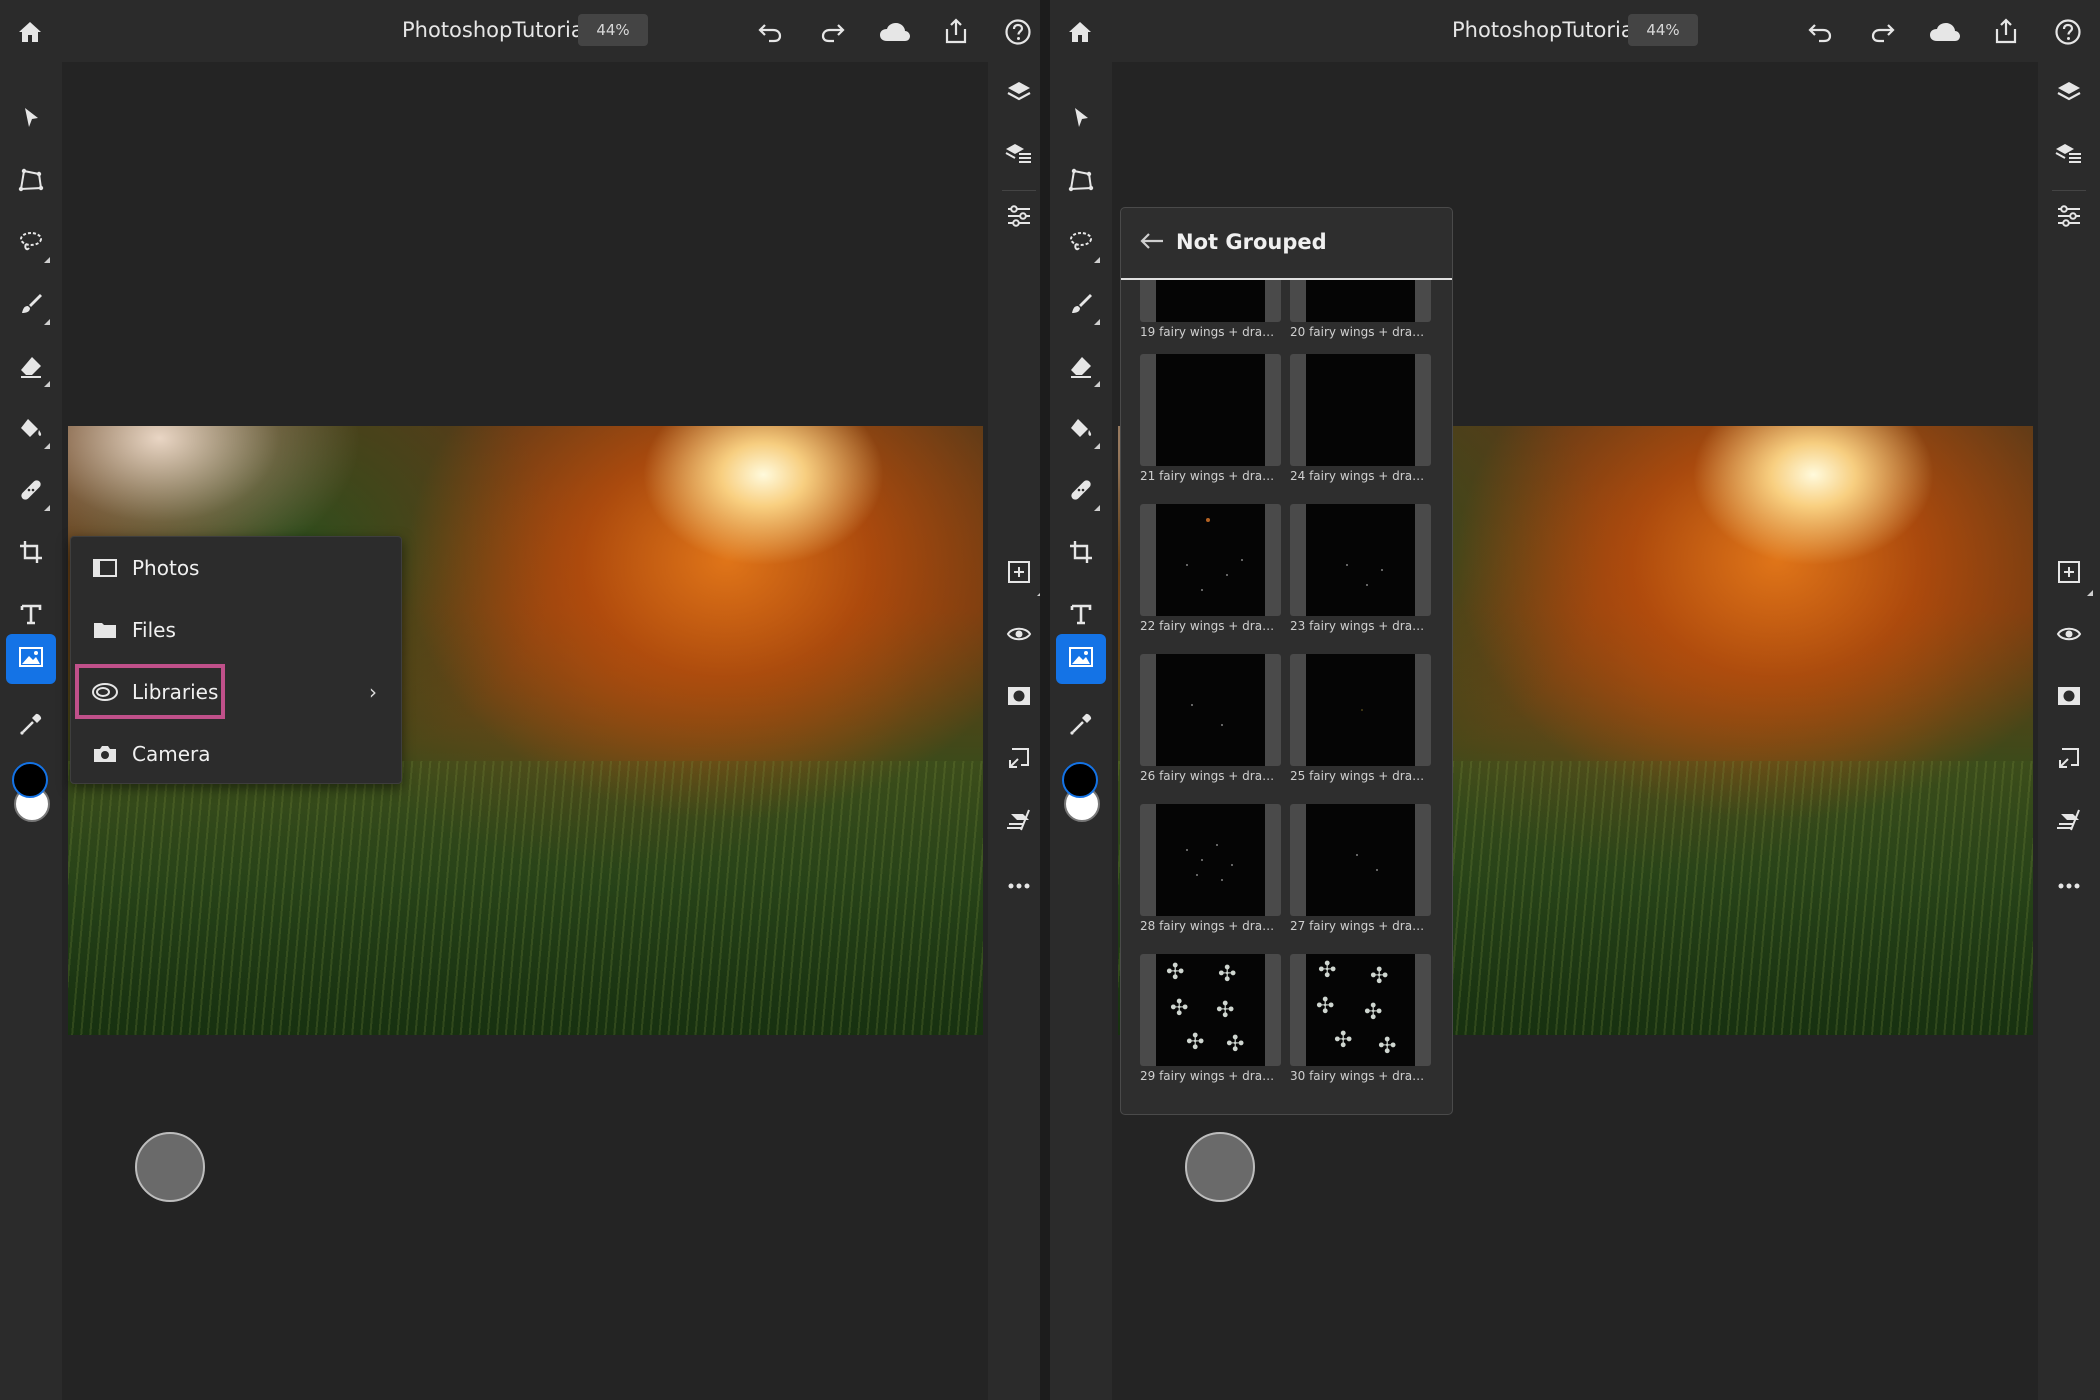  I want to click on photos-icon, so click(105, 568).